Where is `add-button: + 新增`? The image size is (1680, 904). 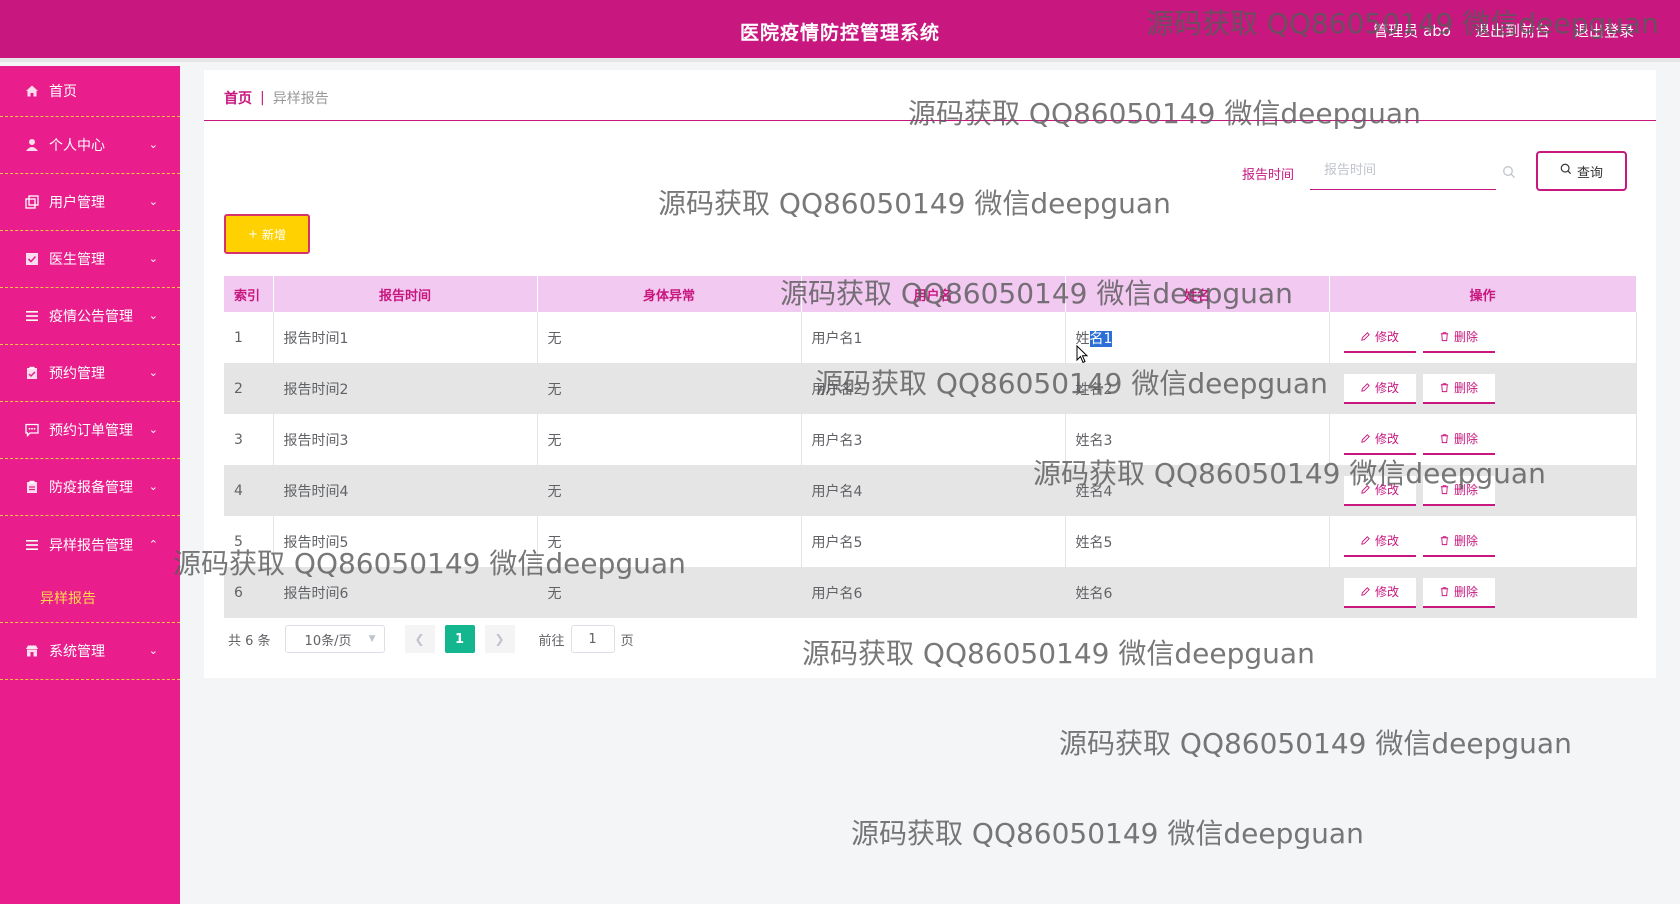
add-button: + 新增 is located at coordinates (267, 234).